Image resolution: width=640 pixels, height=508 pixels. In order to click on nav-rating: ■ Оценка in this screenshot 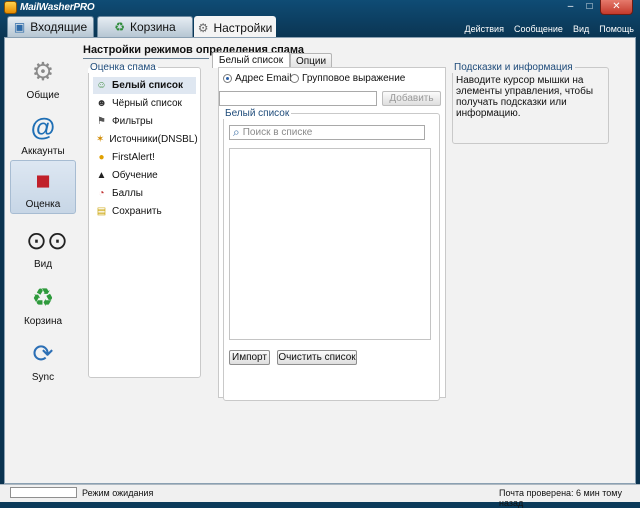, I will do `click(43, 187)`.